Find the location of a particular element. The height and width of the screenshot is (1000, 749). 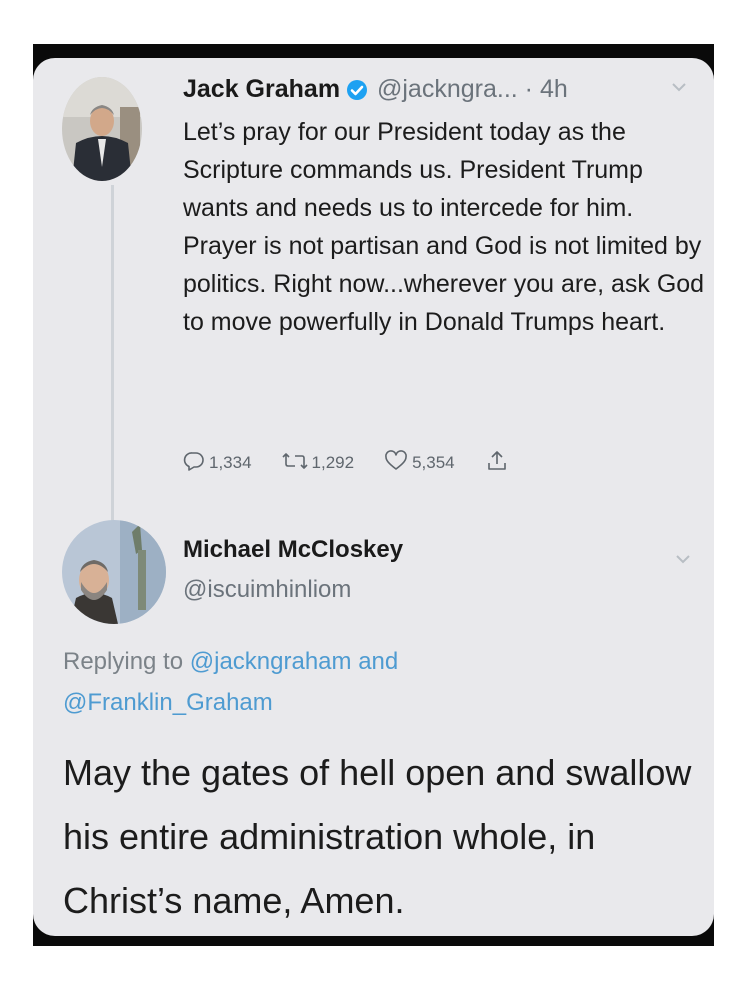

jack-graham-avatar is located at coordinates (102, 129).